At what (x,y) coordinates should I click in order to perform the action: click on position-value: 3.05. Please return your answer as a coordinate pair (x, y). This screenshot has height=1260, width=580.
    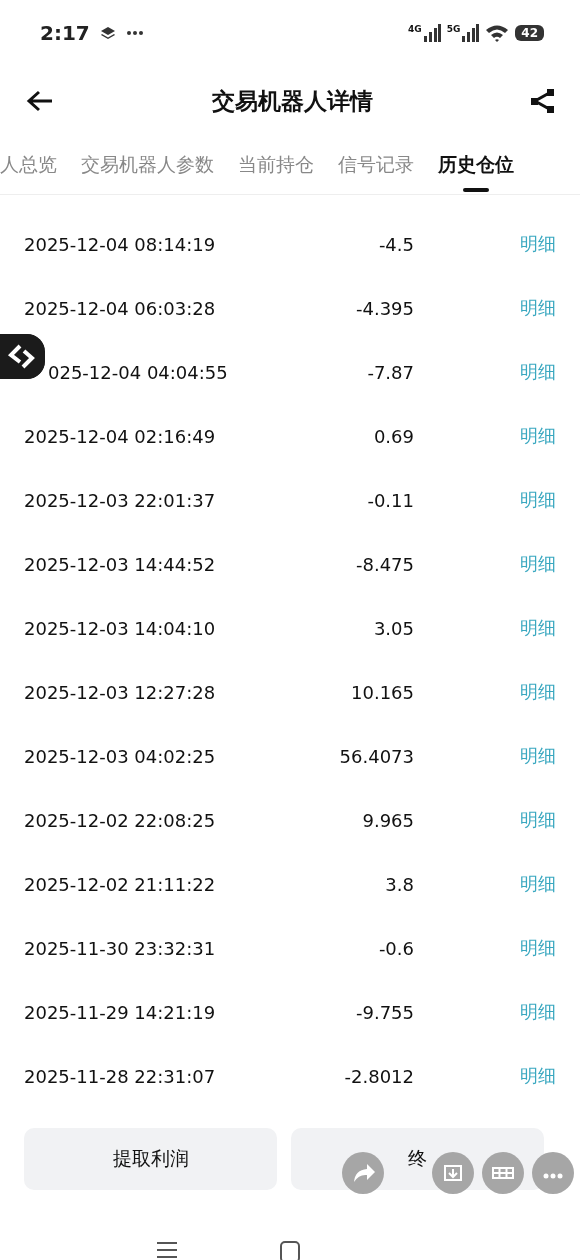
    Looking at the image, I should click on (393, 628).